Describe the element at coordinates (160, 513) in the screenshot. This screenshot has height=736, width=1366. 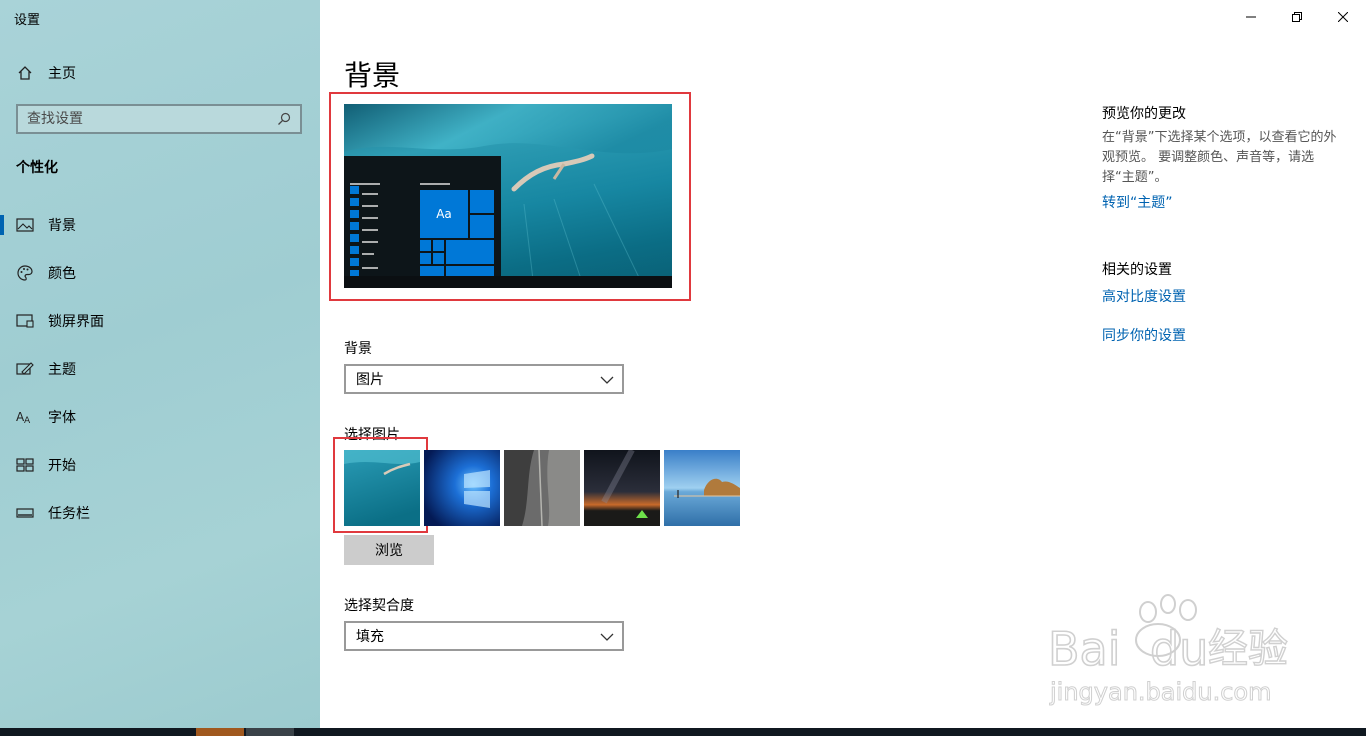
I see `sidebar-item-taskbar: 任务栏` at that location.